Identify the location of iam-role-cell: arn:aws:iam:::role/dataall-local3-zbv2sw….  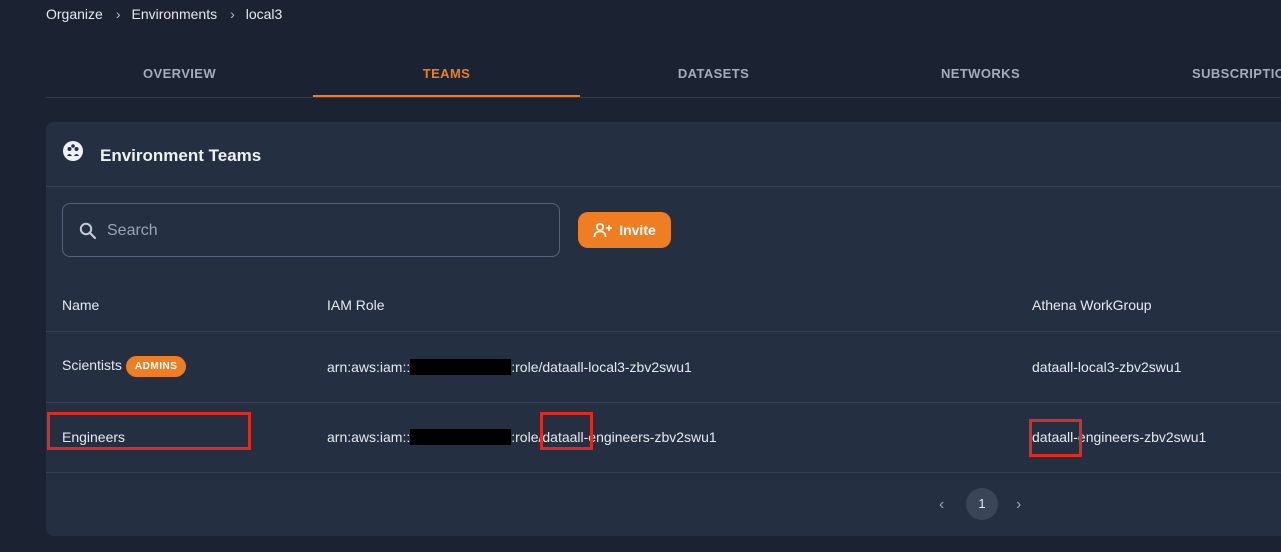
(509, 367).